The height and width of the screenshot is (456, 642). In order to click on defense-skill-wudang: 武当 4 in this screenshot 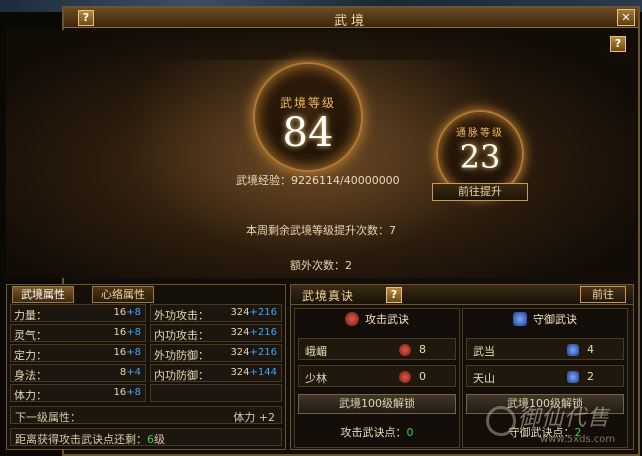, I will do `click(545, 349)`.